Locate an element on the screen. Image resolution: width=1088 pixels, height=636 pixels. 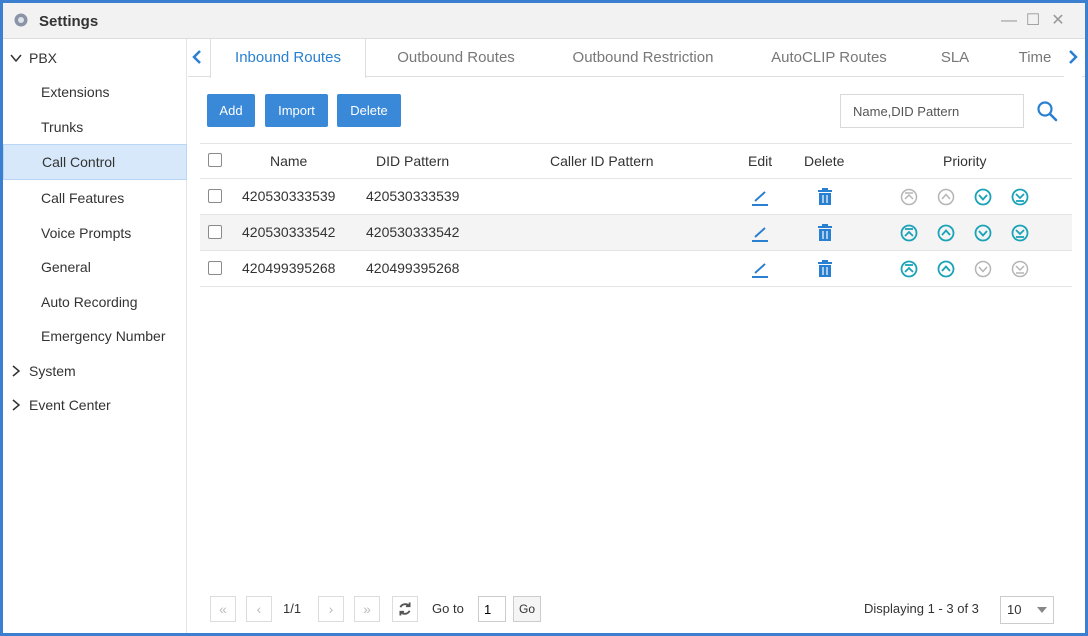
table-row: 420530333539 420530333539 is located at coordinates (636, 197).